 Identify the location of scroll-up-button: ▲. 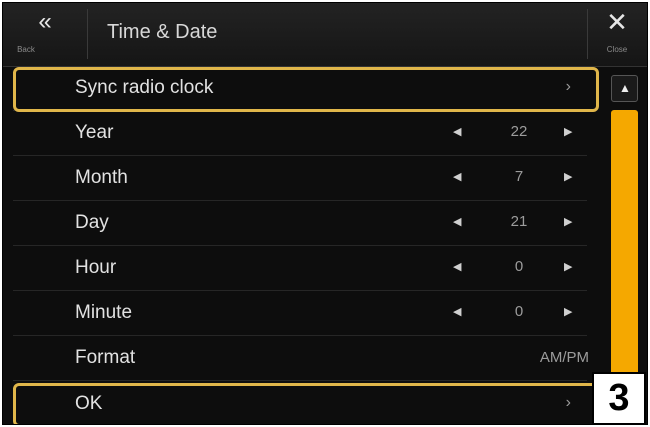
(624, 88).